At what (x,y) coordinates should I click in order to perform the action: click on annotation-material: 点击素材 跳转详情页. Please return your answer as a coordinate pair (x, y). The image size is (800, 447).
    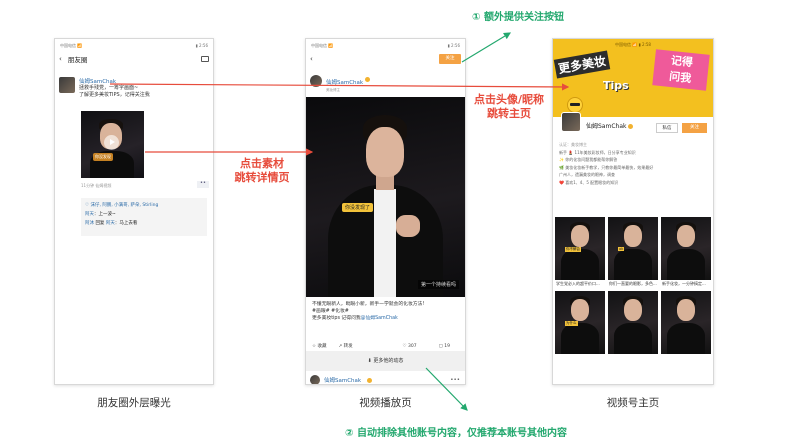
    Looking at the image, I should click on (262, 171).